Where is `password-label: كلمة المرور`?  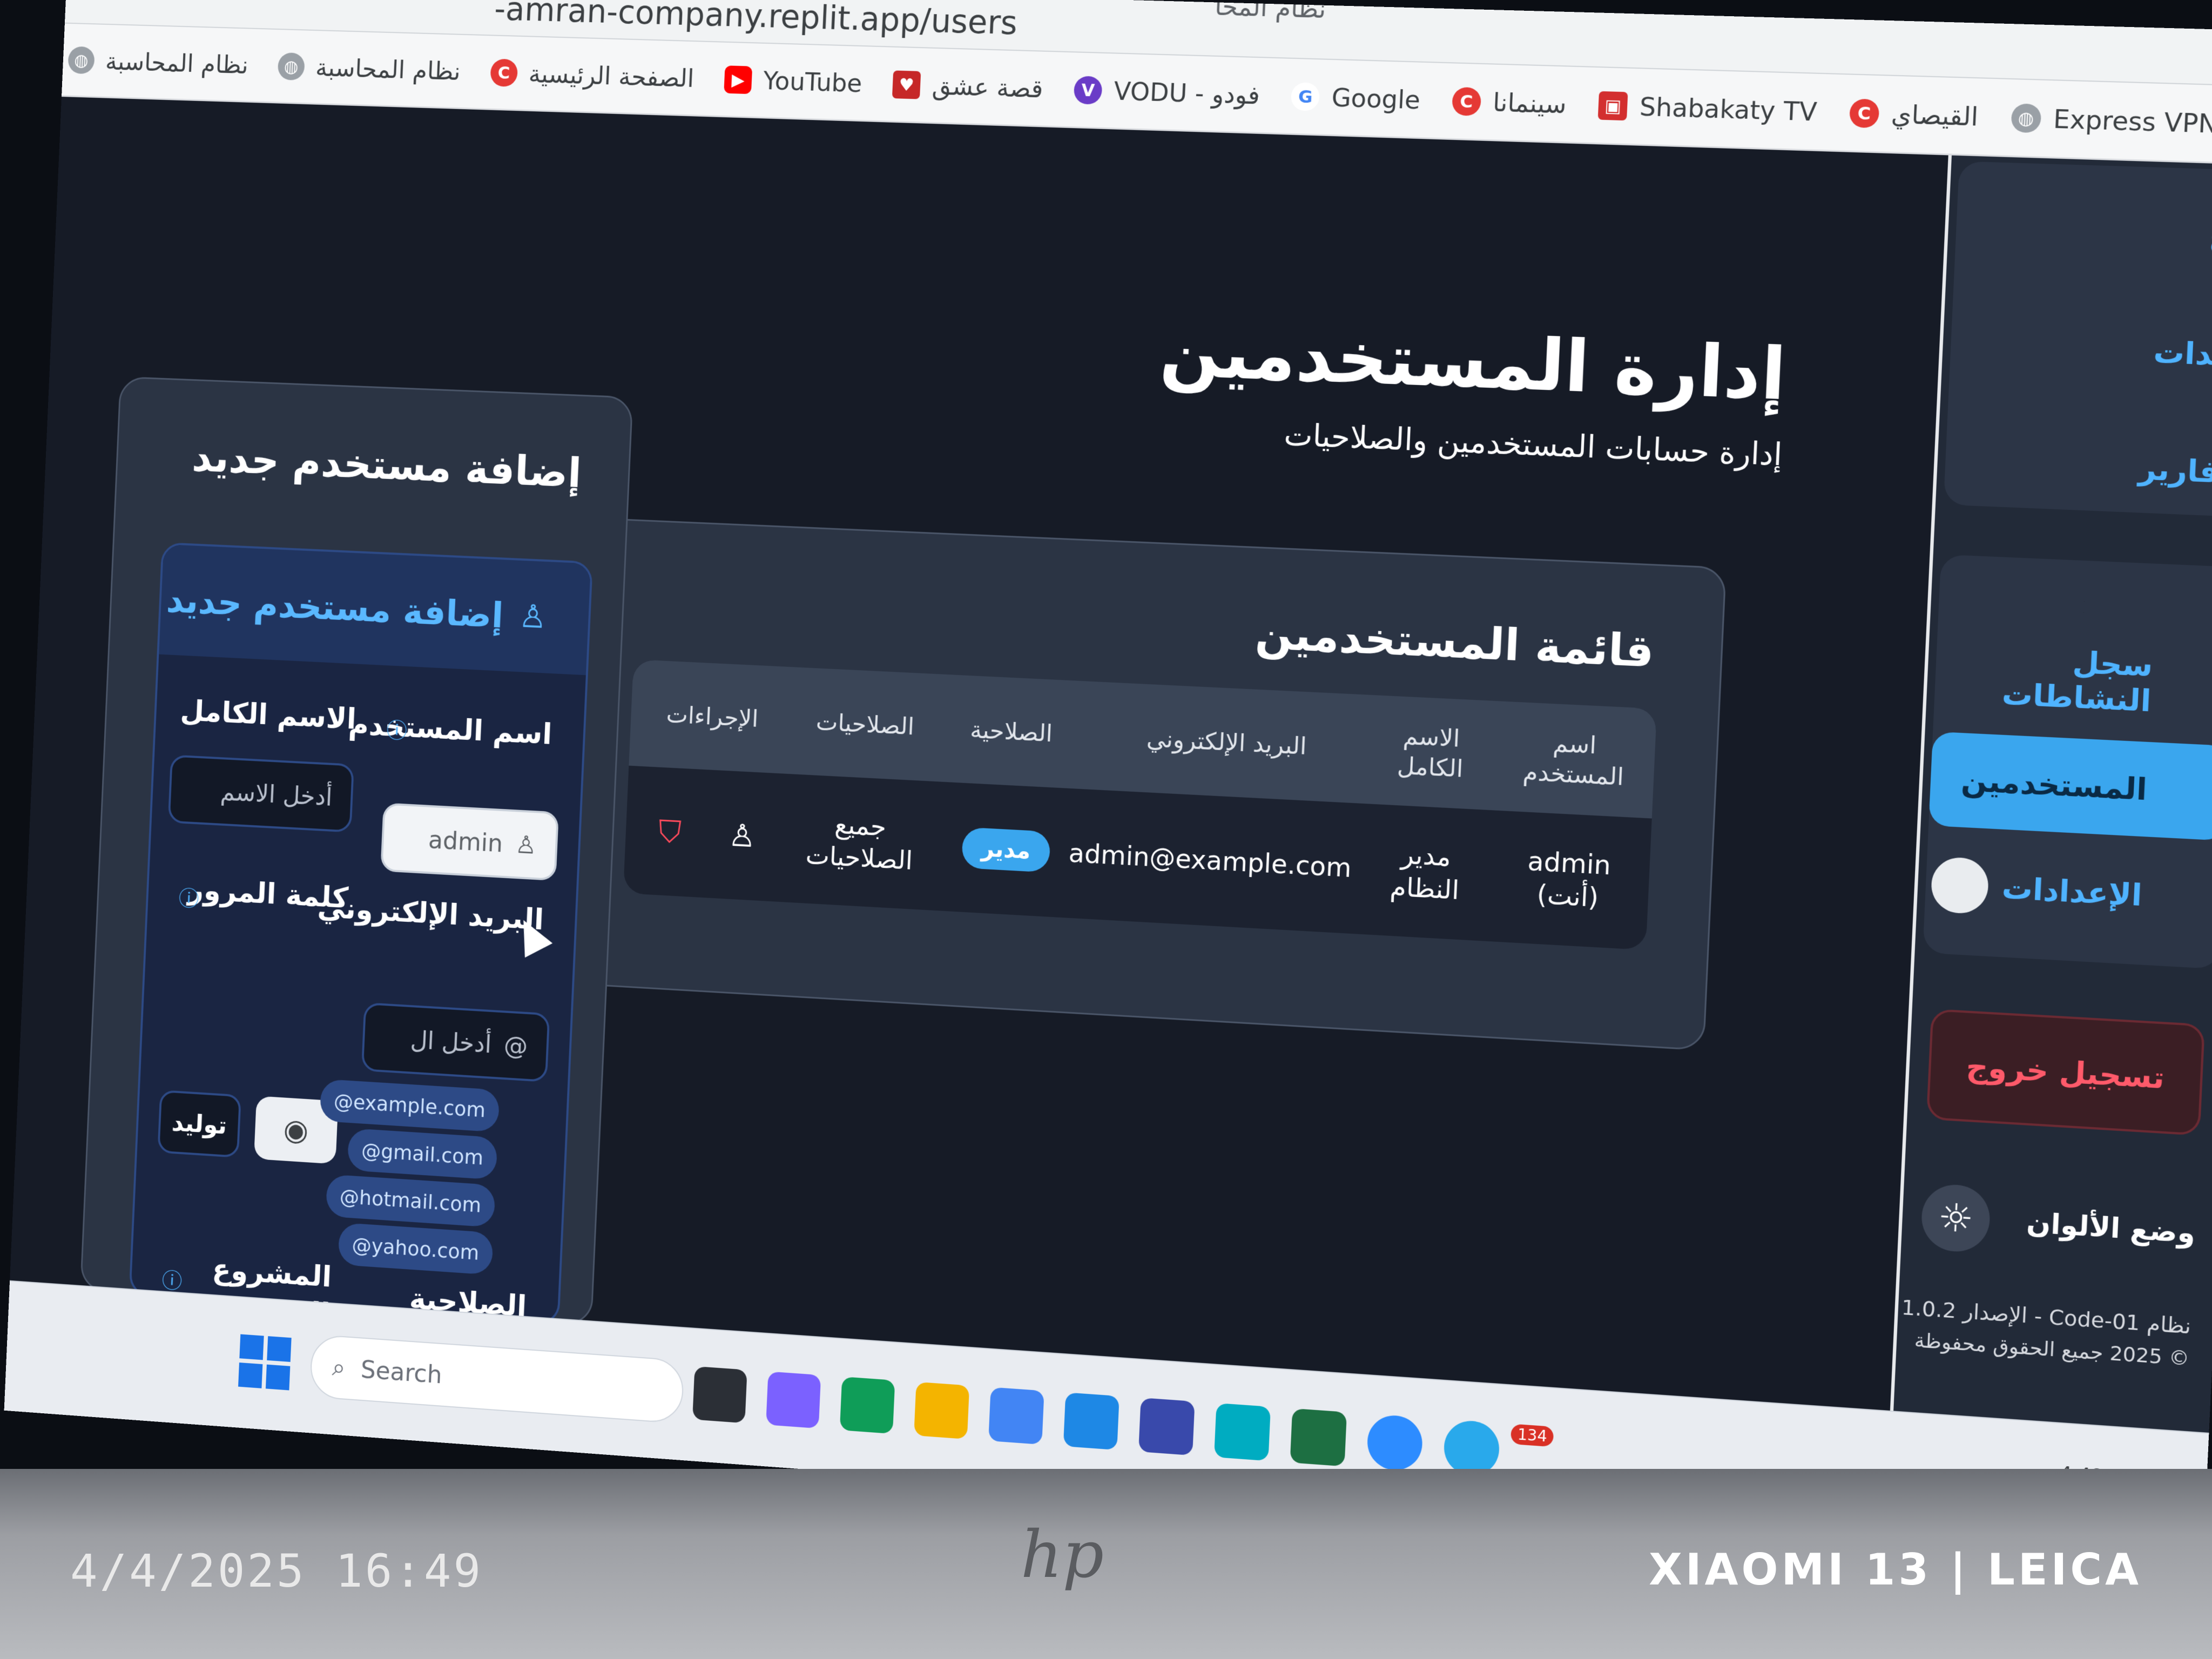
password-label: كلمة المرور is located at coordinates (268, 893).